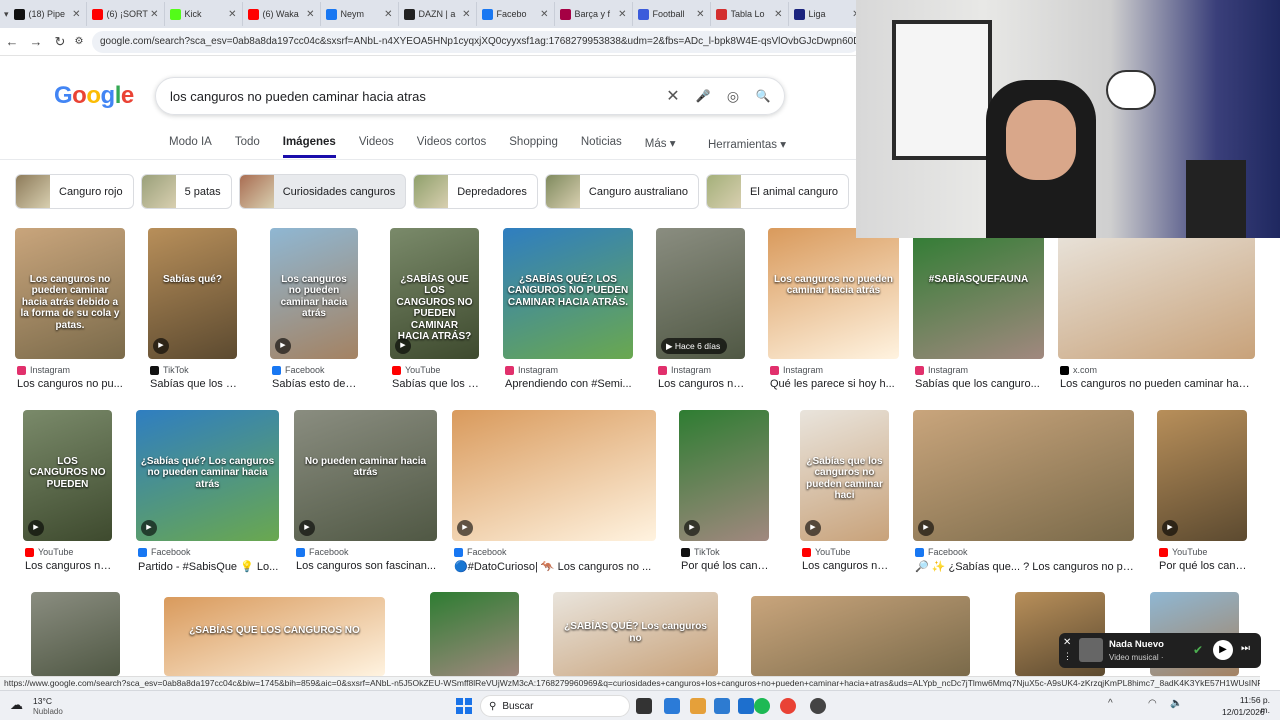 This screenshot has height=720, width=1280. Describe the element at coordinates (635, 634) in the screenshot. I see `image-result-thumbnail: ¿SABÍAS QUÉ? Los canguros no` at that location.